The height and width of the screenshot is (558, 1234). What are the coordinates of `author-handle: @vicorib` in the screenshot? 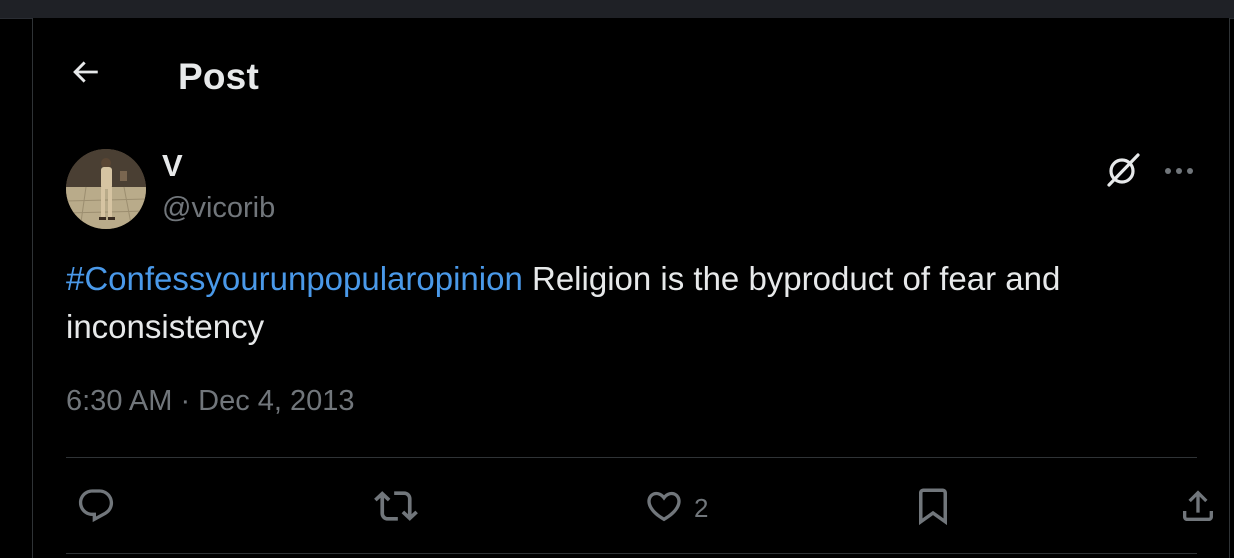 It's located at (218, 208).